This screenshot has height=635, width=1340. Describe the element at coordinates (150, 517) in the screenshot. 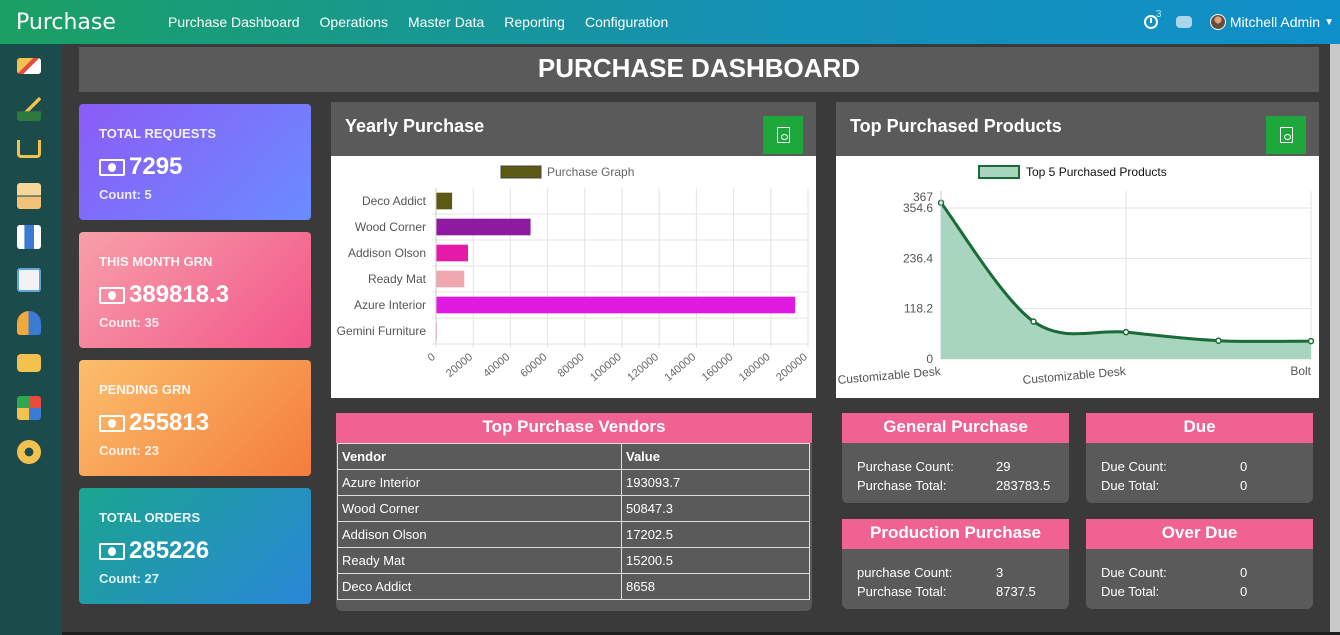

I see `stat-label: TOTAL ORDERS` at that location.